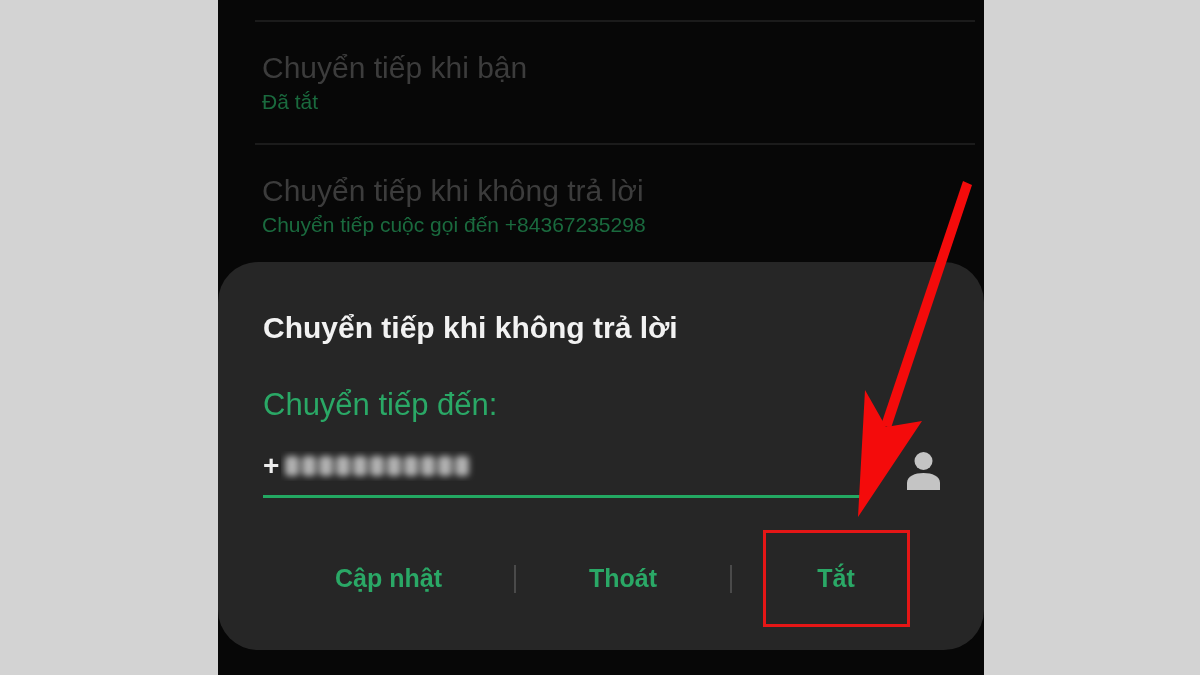 The height and width of the screenshot is (675, 1200). What do you see at coordinates (836, 578) in the screenshot?
I see `dialog-action-button: Tắt` at bounding box center [836, 578].